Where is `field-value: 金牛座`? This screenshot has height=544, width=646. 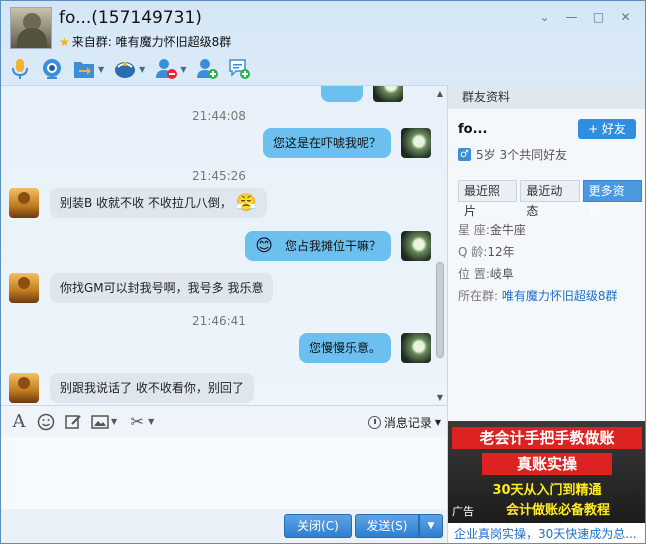 field-value: 金牛座 is located at coordinates (507, 230).